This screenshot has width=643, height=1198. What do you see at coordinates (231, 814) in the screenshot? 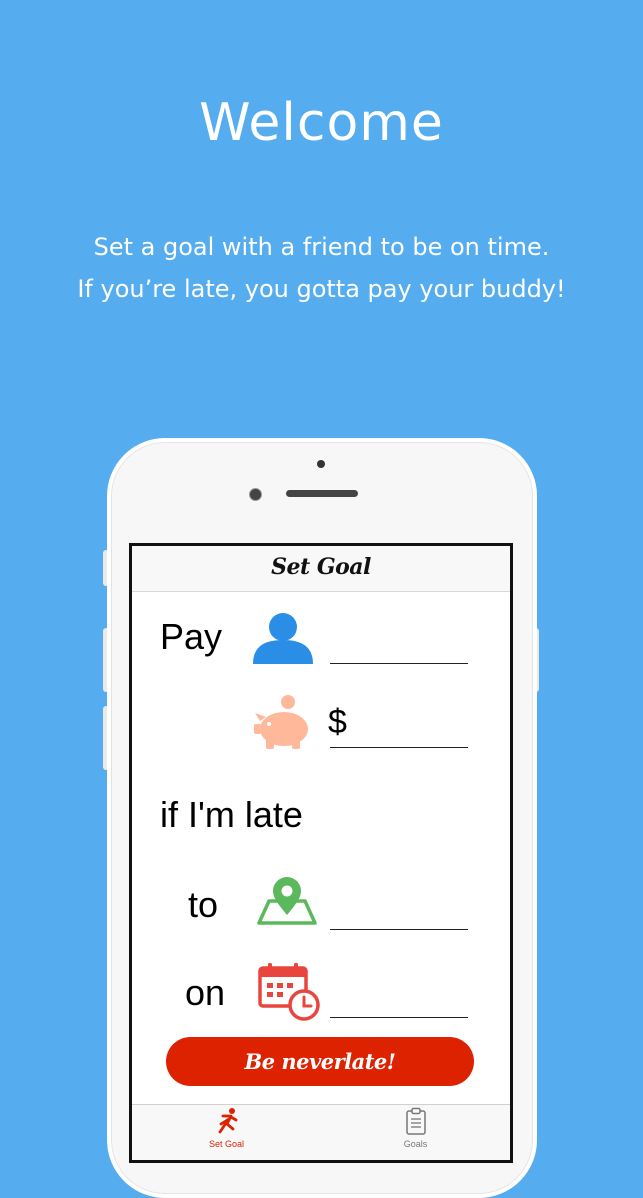
I see `late-label: if I'm late` at bounding box center [231, 814].